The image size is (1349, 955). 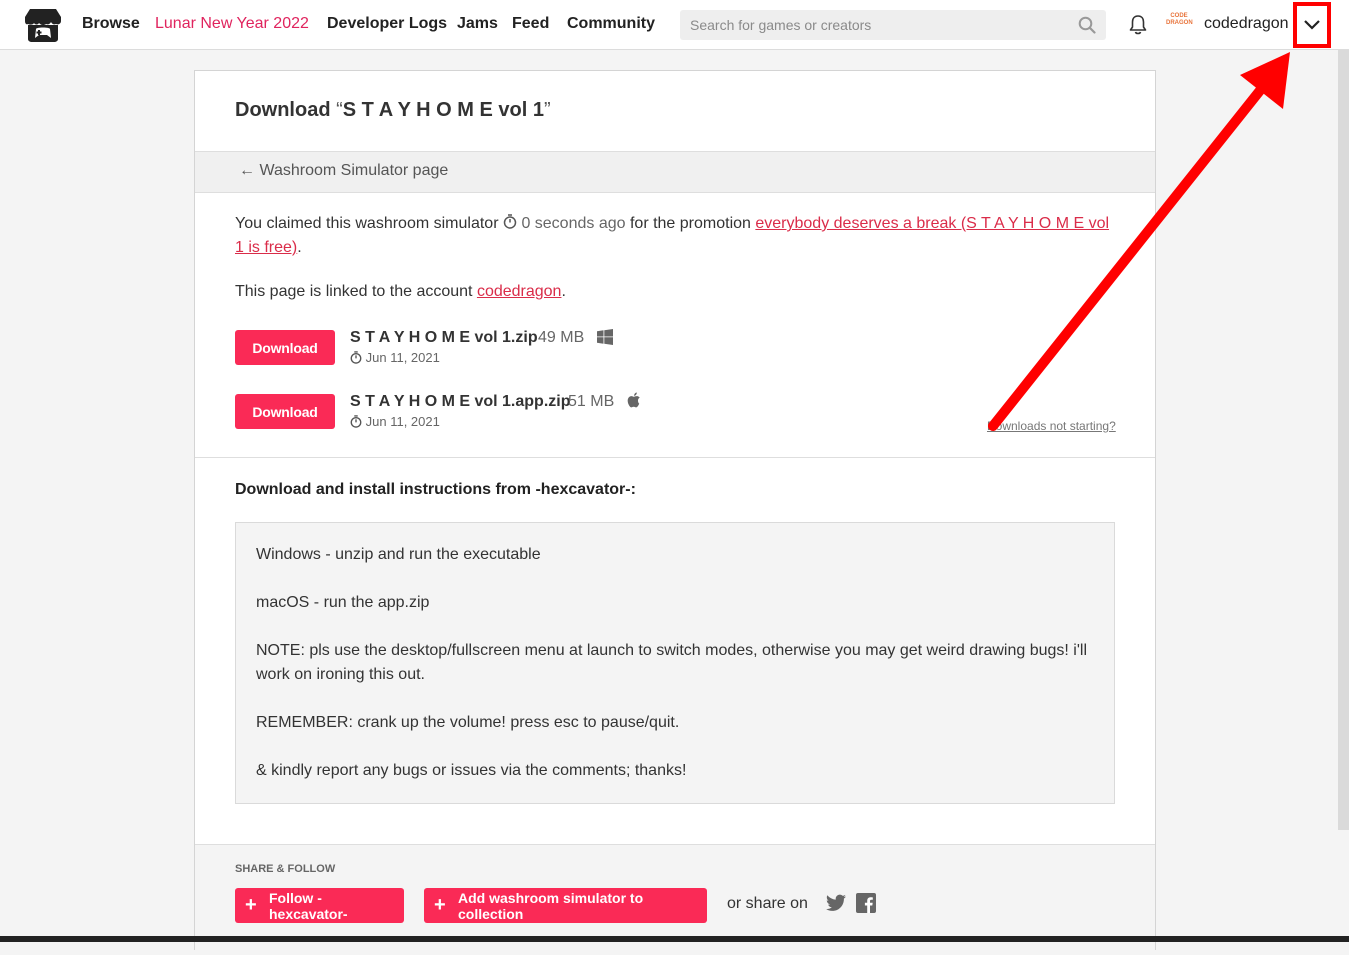 What do you see at coordinates (551, 905) in the screenshot?
I see `add-to-collection-label: Add washroom simulator to collection` at bounding box center [551, 905].